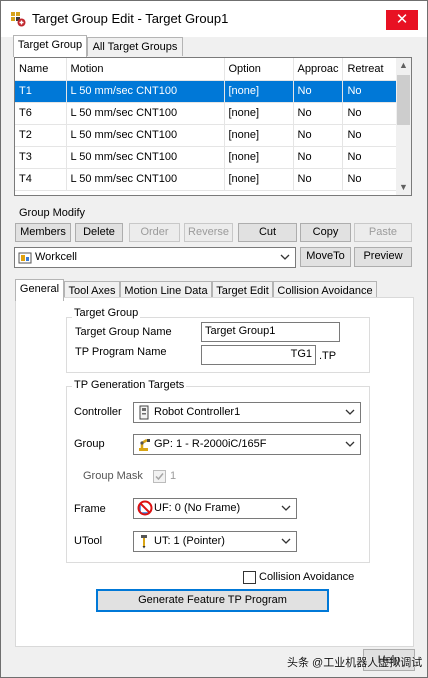 Image resolution: width=428 pixels, height=678 pixels. Describe the element at coordinates (41, 157) in the screenshot. I see `cell-name: T3` at that location.